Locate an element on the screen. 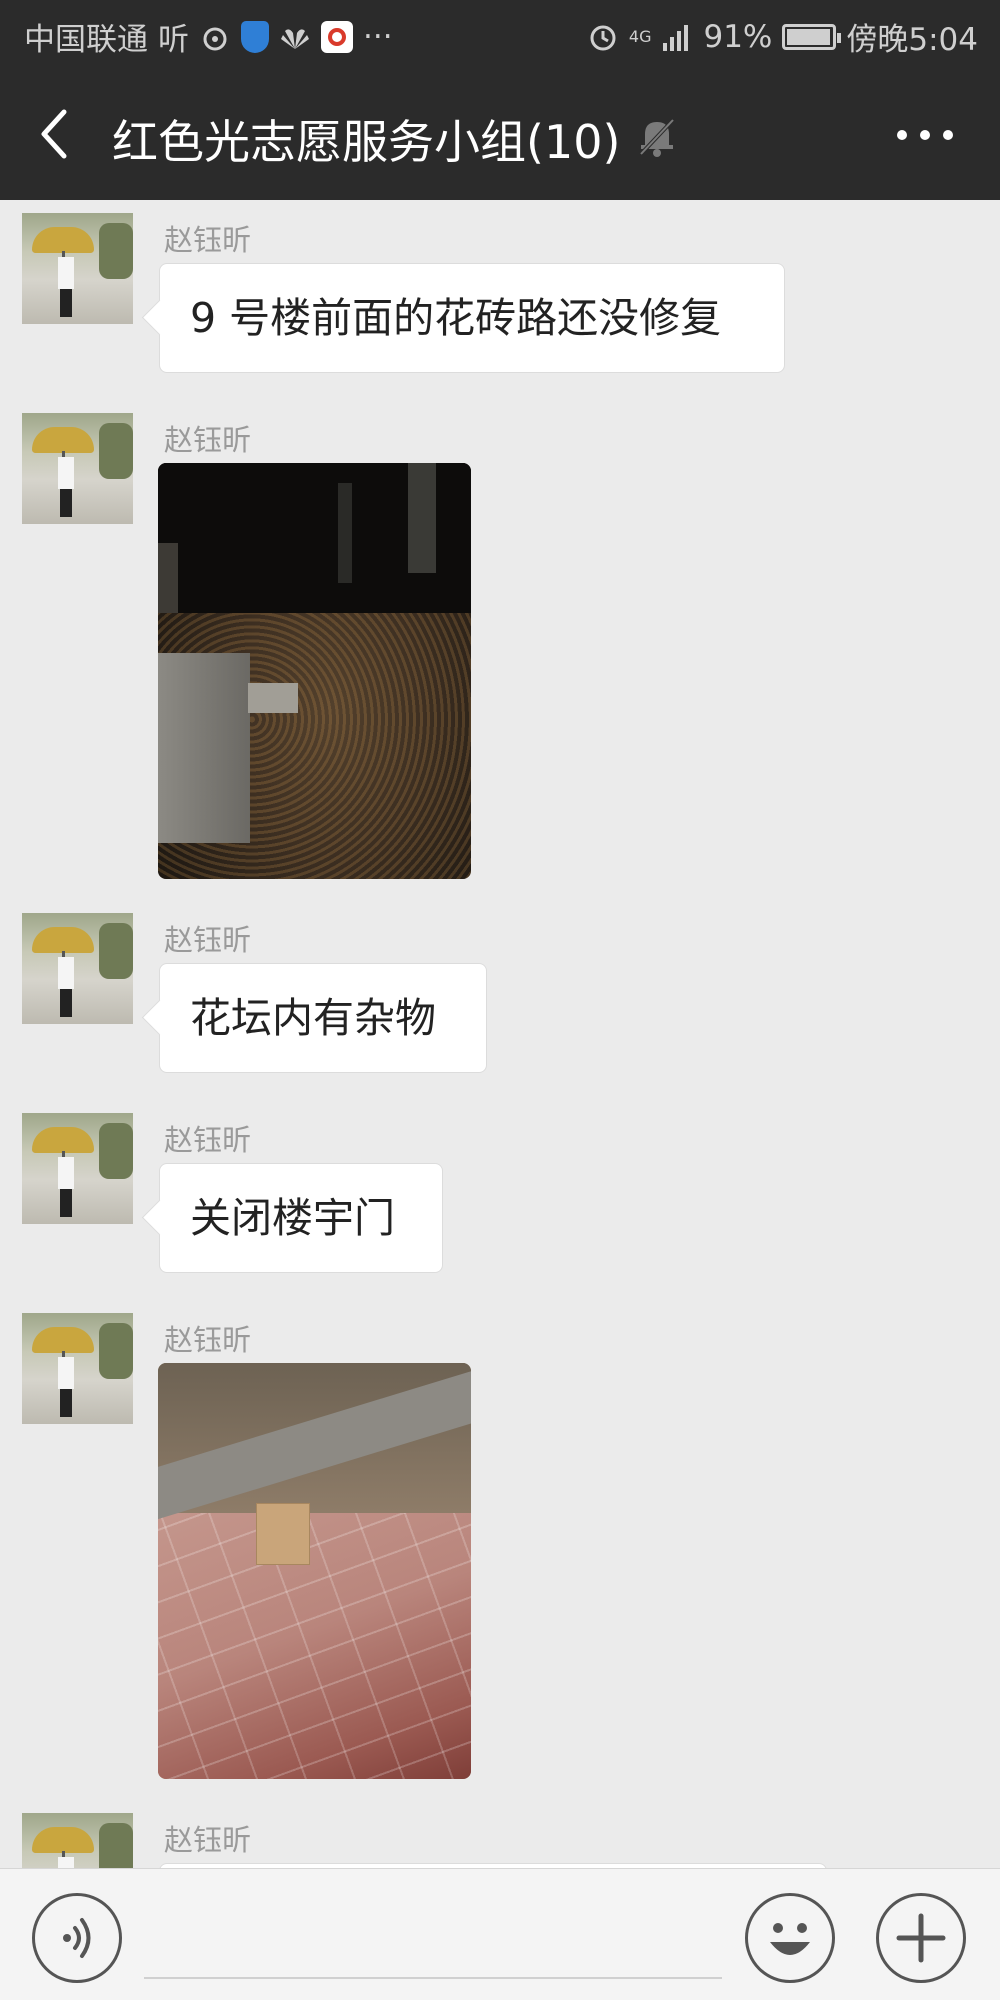  battery-percent: 91% is located at coordinates (738, 36).